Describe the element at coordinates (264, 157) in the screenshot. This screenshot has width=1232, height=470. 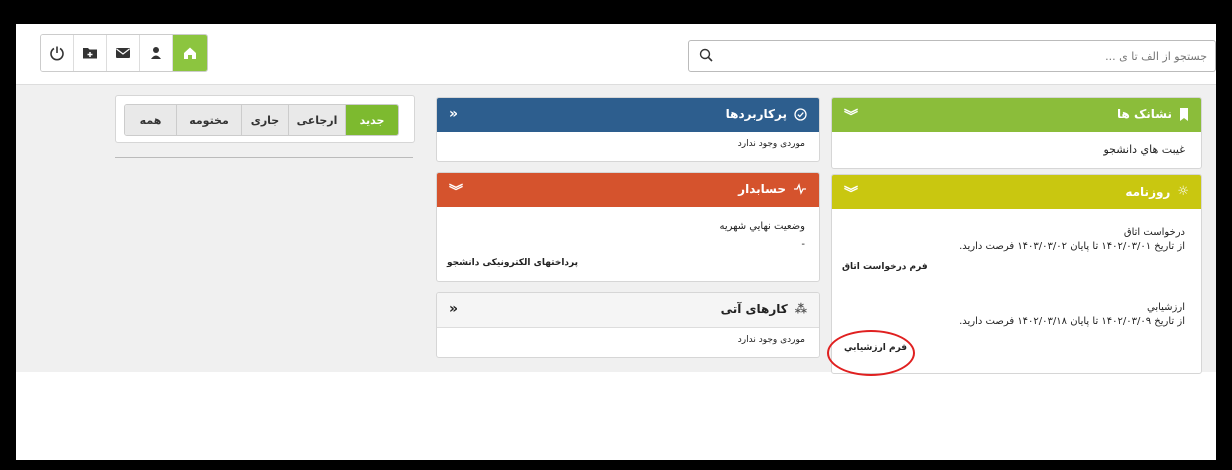
I see `divider` at that location.